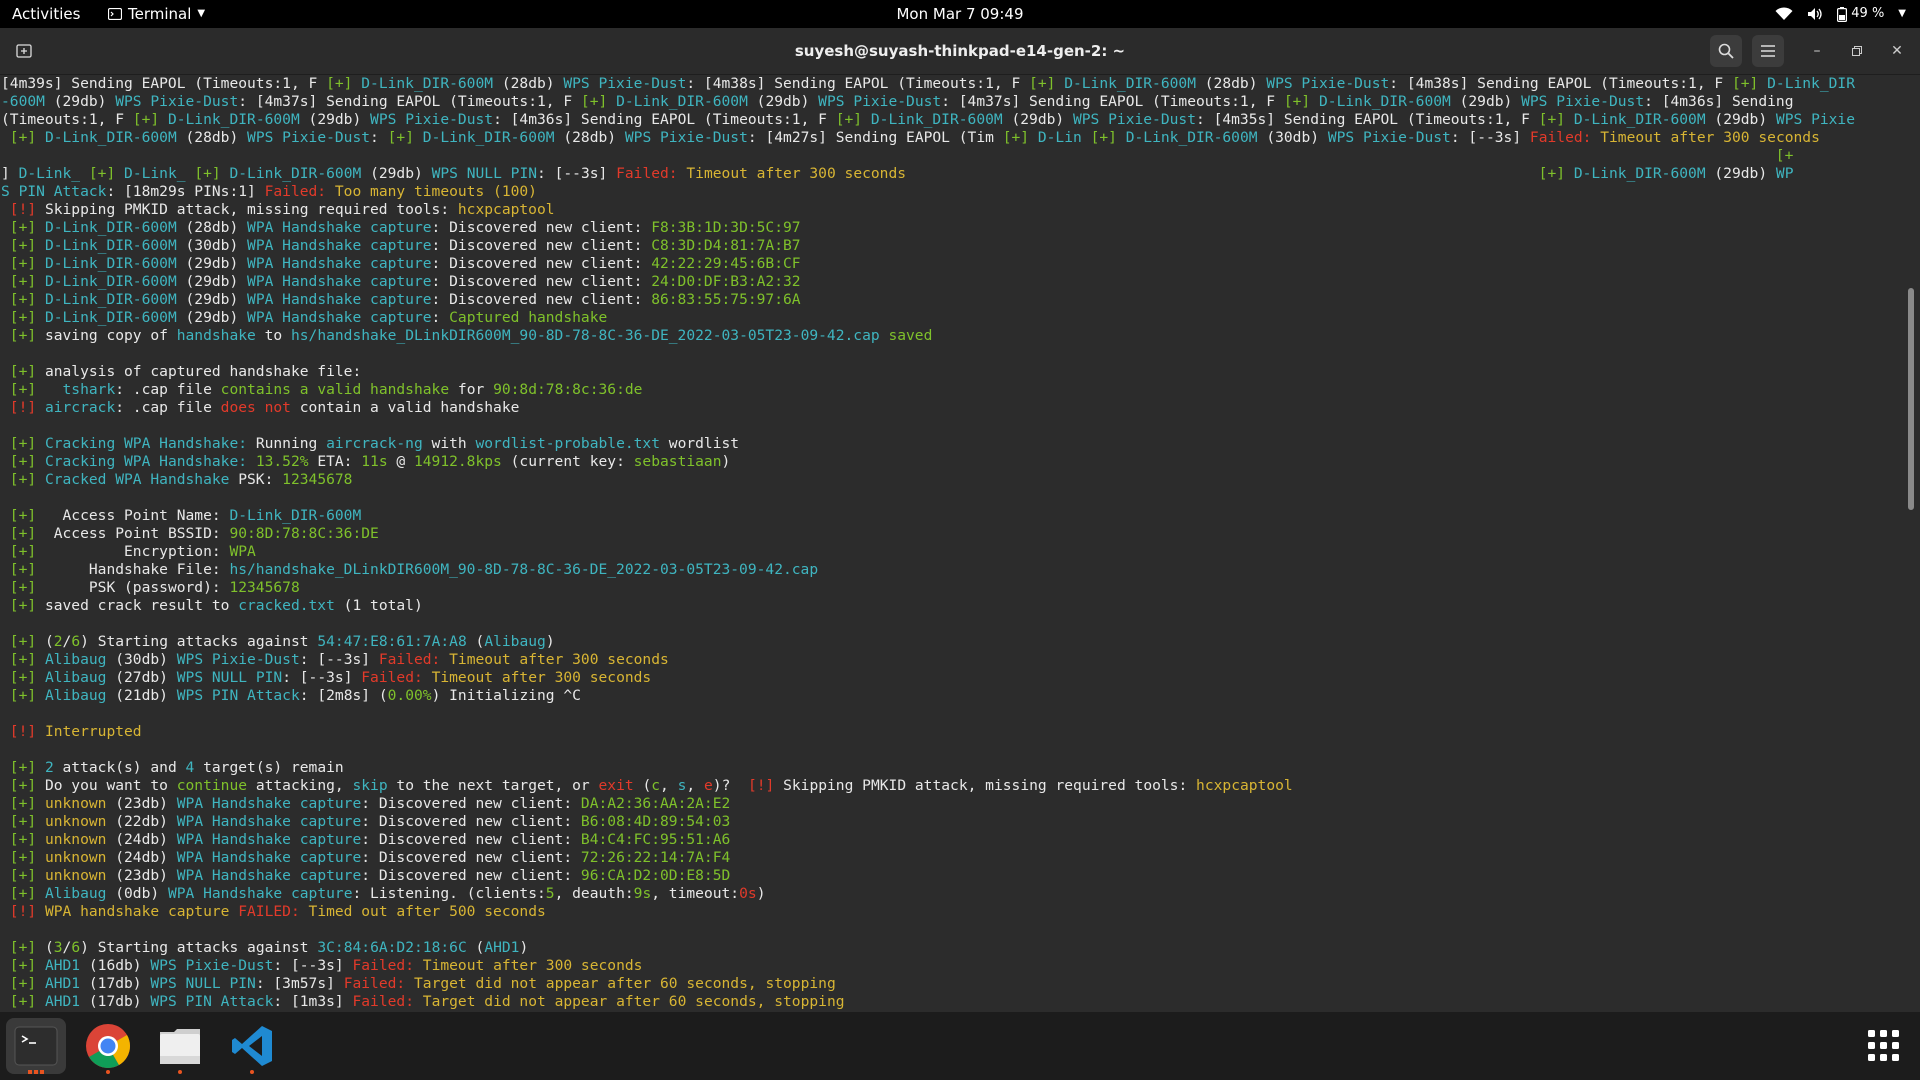 This screenshot has height=1080, width=1920. What do you see at coordinates (726, 281) in the screenshot?
I see `terminal-text-segment: 24:D0:DF:B3:A2:32` at bounding box center [726, 281].